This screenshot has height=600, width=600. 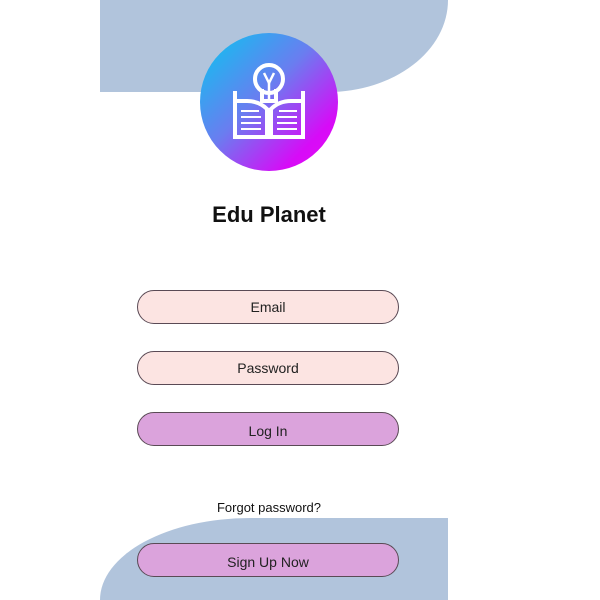 I want to click on book-lightbulb-icon, so click(x=269, y=101).